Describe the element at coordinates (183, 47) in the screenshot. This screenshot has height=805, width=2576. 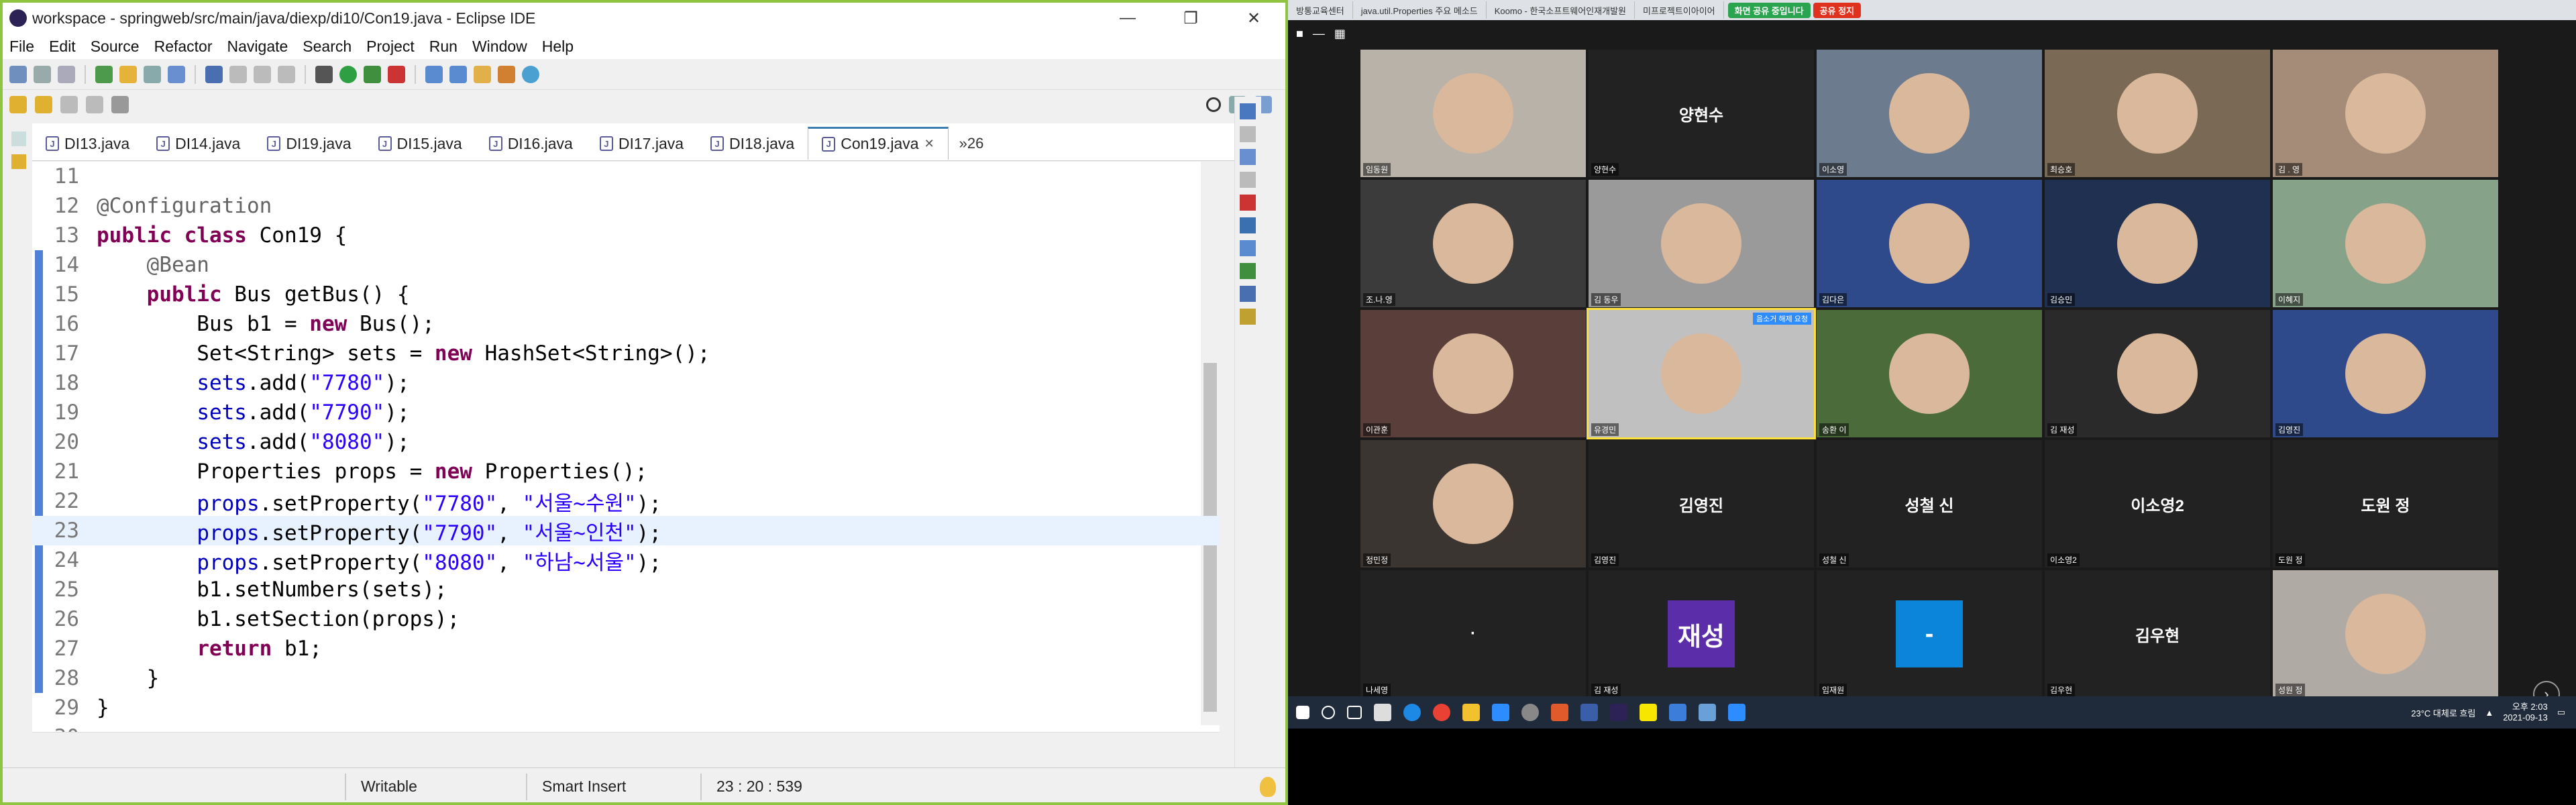
I see `menu-item-refactor: Refactor` at that location.